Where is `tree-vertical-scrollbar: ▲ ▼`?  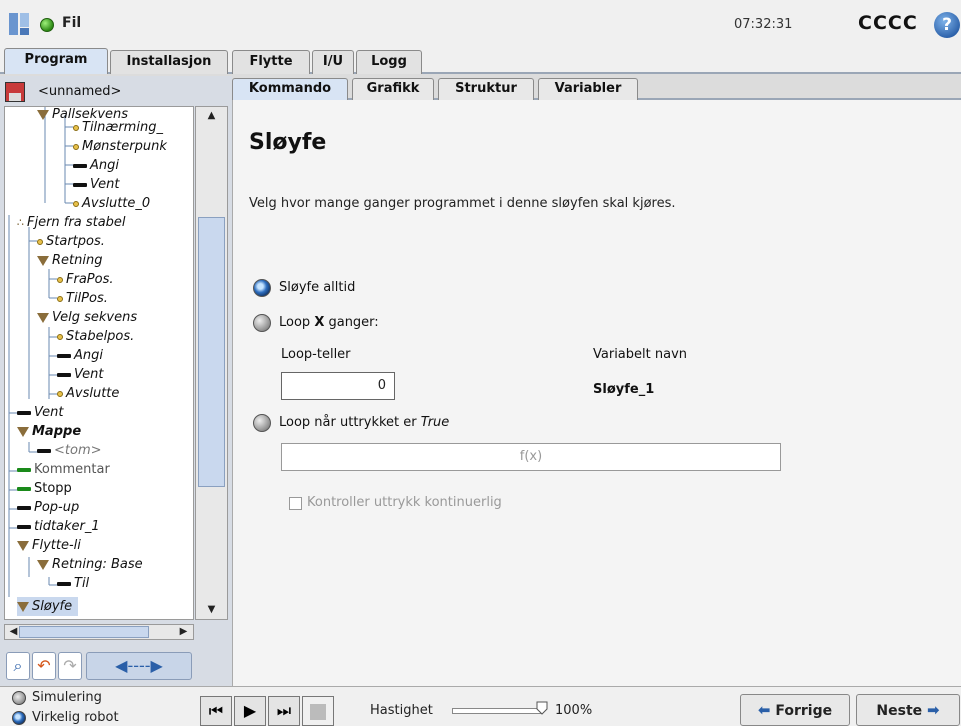
tree-vertical-scrollbar: ▲ ▼ is located at coordinates (211, 363).